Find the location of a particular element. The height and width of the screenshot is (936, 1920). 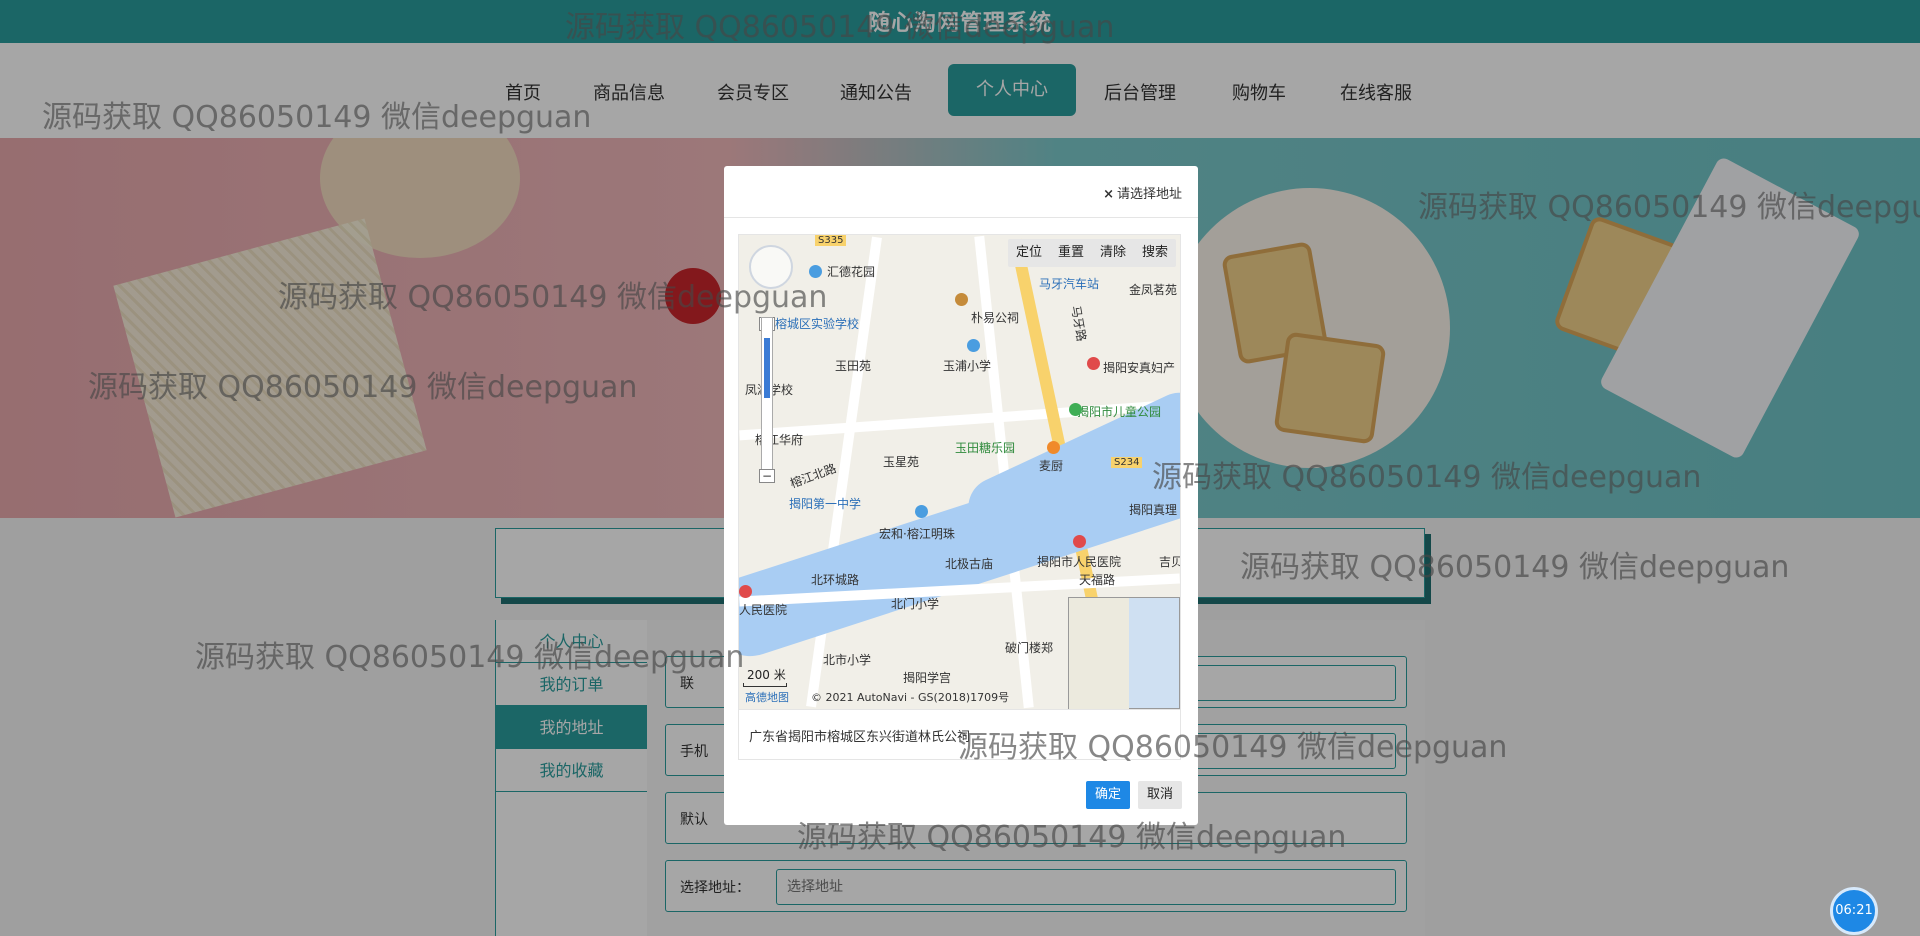

map-poi: 金凤茗苑 is located at coordinates (1153, 290).